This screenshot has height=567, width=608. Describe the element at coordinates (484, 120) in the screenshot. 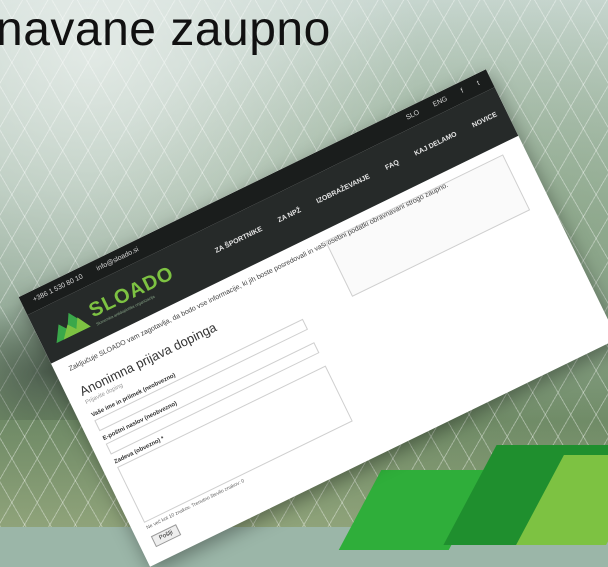

I see `nav-item-novice: NOVICE` at that location.